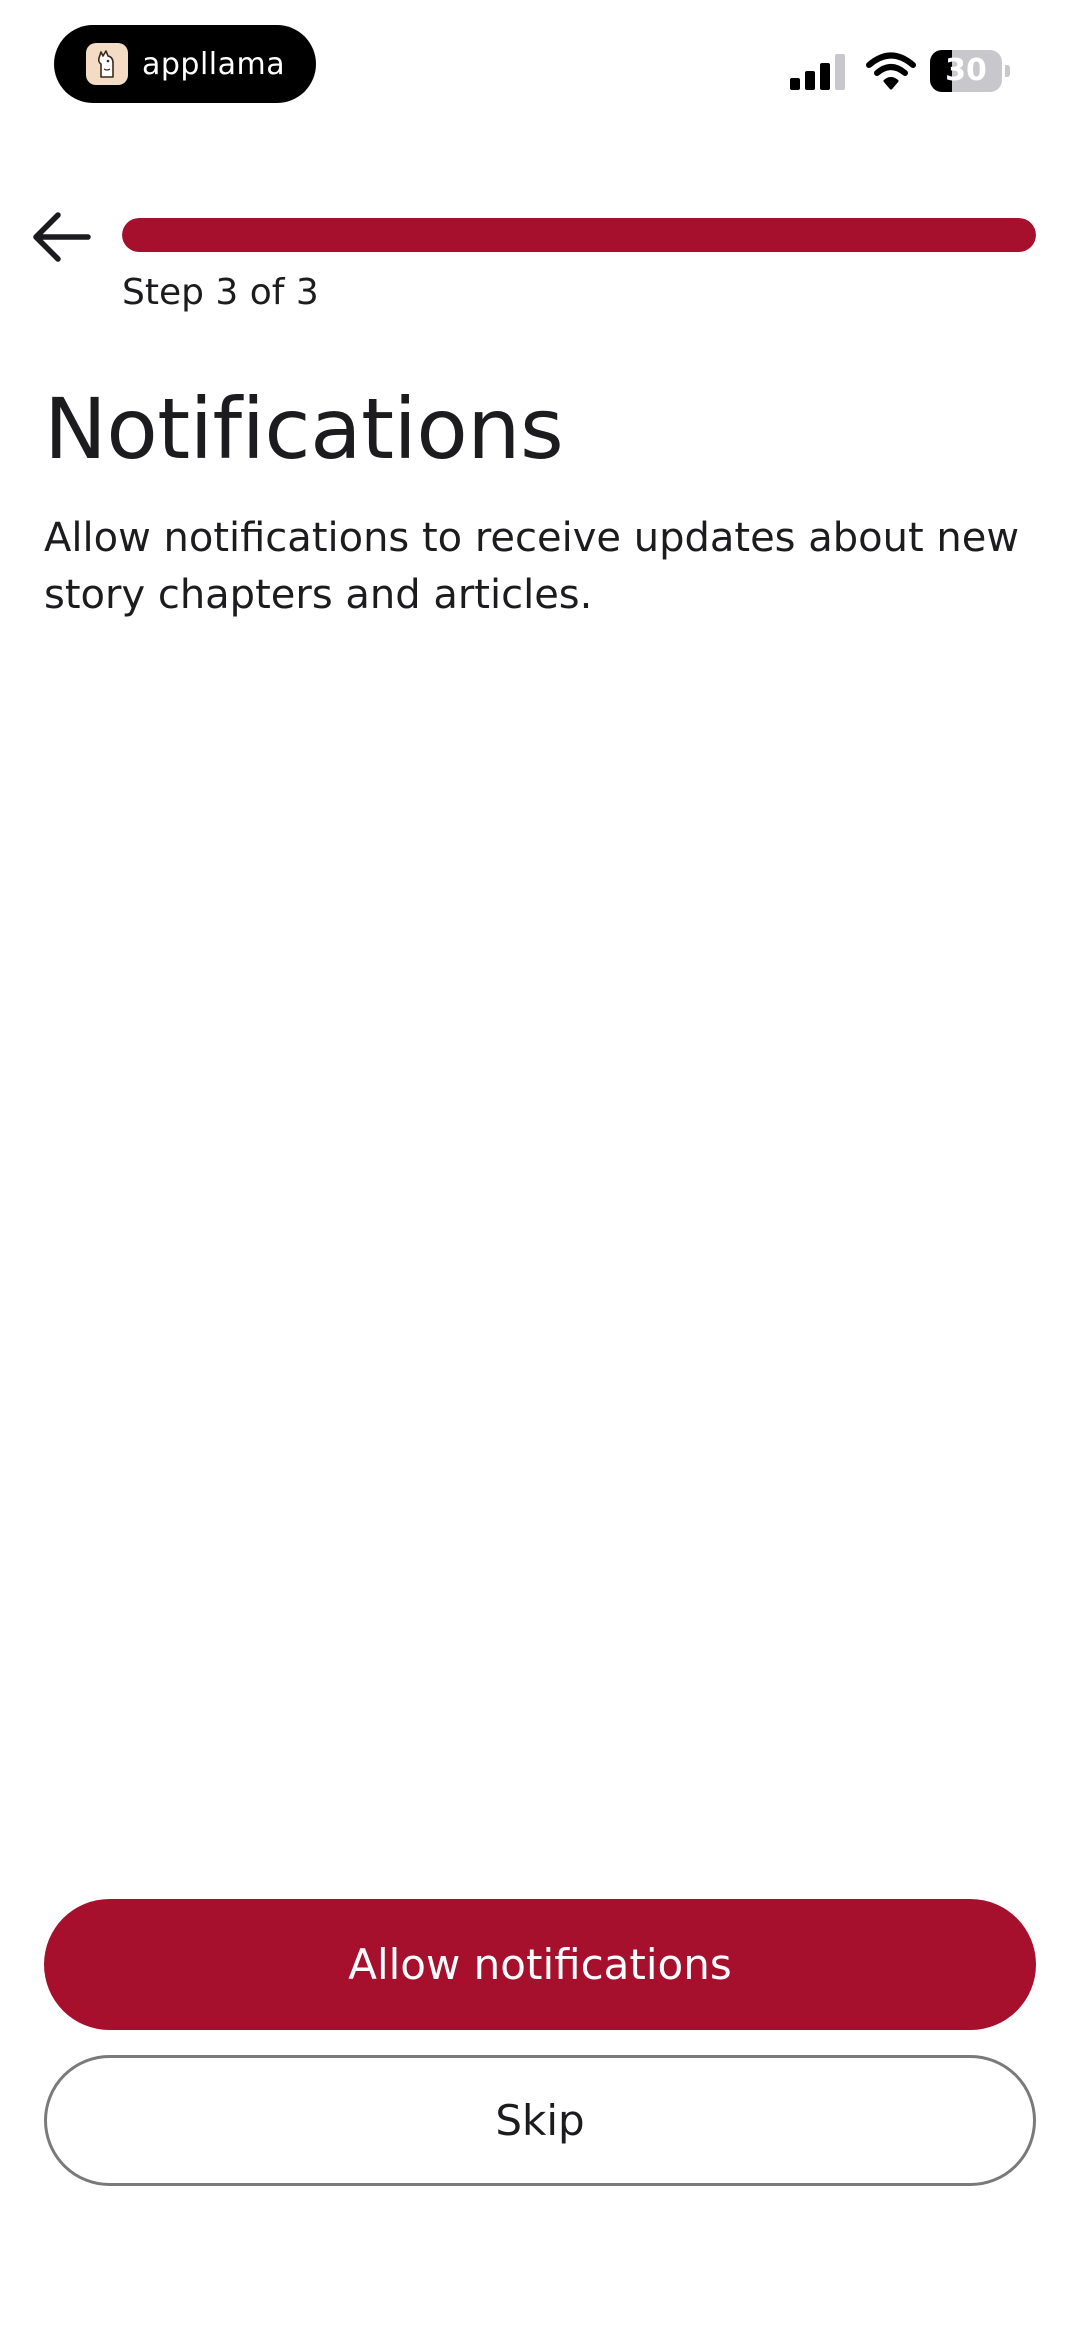 This screenshot has width=1080, height=2336. What do you see at coordinates (304, 429) in the screenshot?
I see `page-title: Notifications` at bounding box center [304, 429].